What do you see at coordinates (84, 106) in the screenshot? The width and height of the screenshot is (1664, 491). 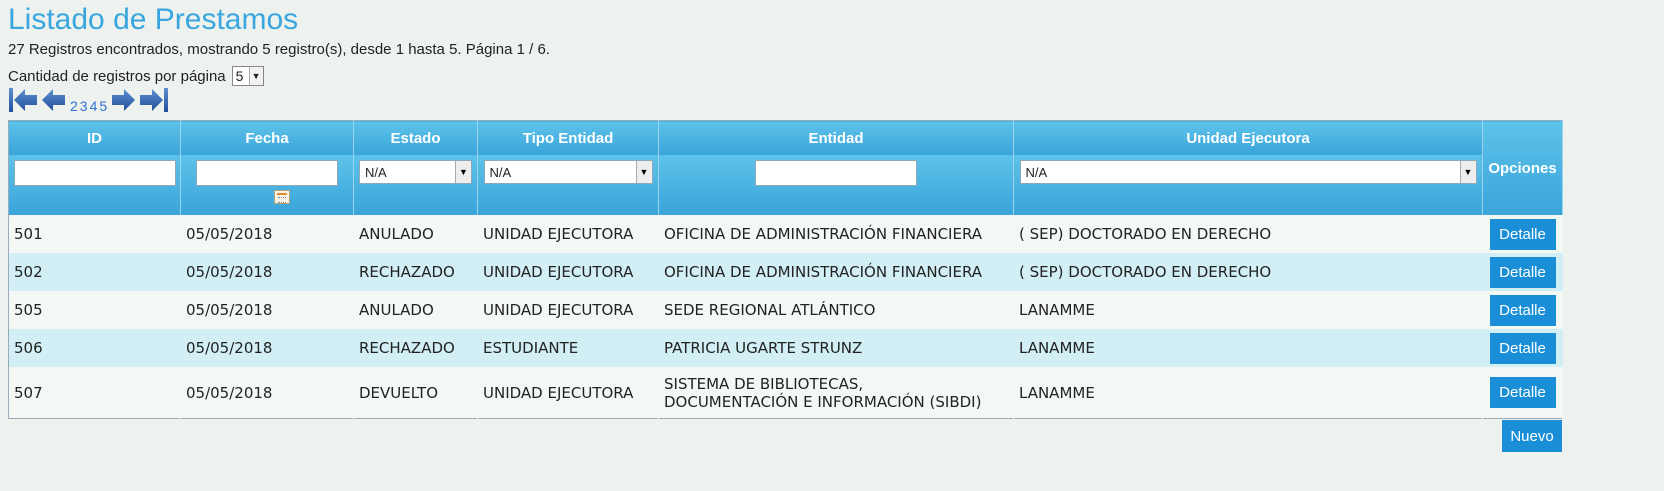 I see `page-link-3: 3` at bounding box center [84, 106].